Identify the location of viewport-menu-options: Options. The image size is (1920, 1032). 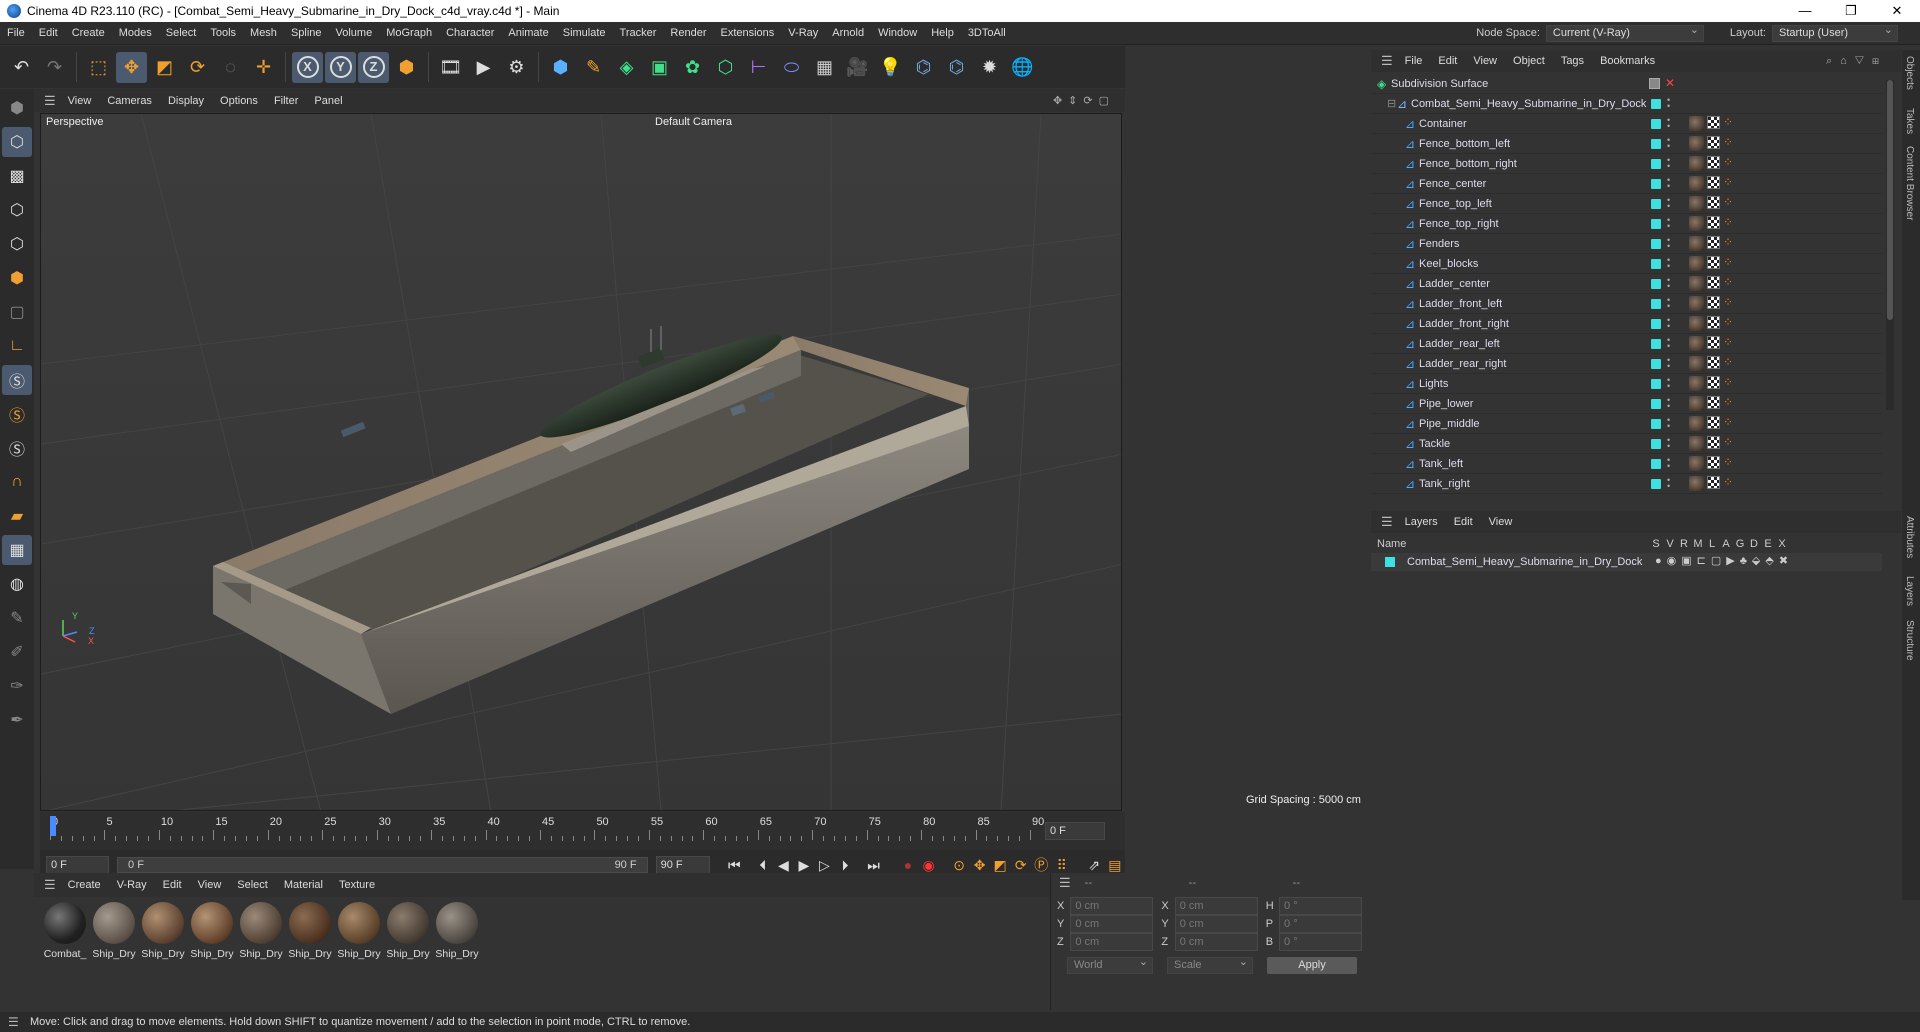
(239, 101).